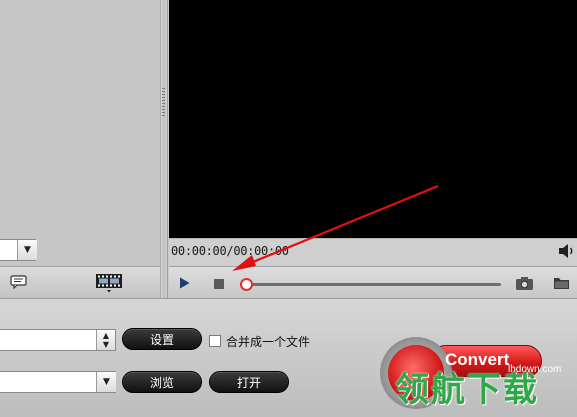 The width and height of the screenshot is (577, 417). Describe the element at coordinates (109, 283) in the screenshot. I see `film-strip-icon` at that location.